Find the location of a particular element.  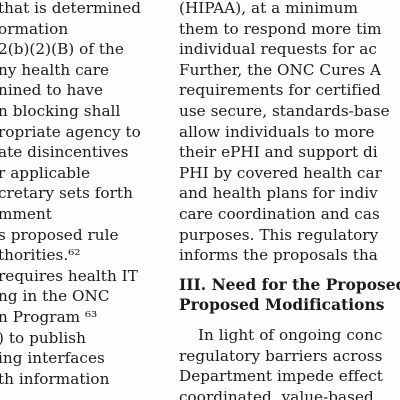

right-line-9: PHI by covered health car is located at coordinates (280, 172).